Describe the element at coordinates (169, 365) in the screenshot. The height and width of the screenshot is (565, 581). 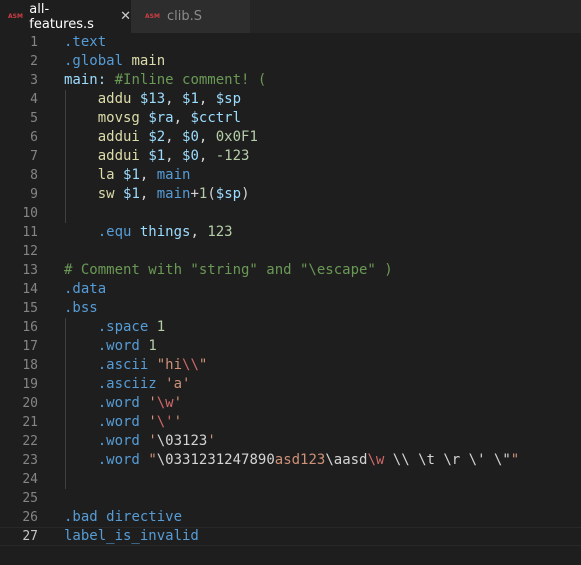
I see `token-string: "hi` at that location.